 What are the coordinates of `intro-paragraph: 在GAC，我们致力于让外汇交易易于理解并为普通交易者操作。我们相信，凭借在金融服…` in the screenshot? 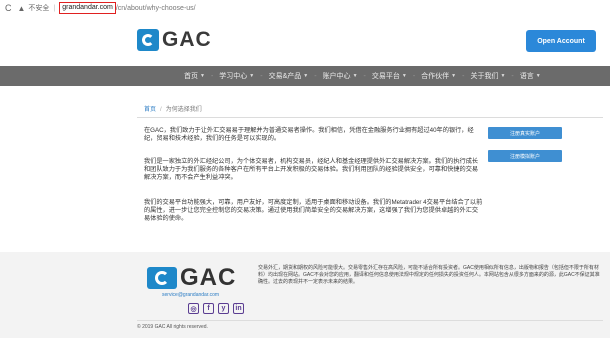 It's located at (309, 135).